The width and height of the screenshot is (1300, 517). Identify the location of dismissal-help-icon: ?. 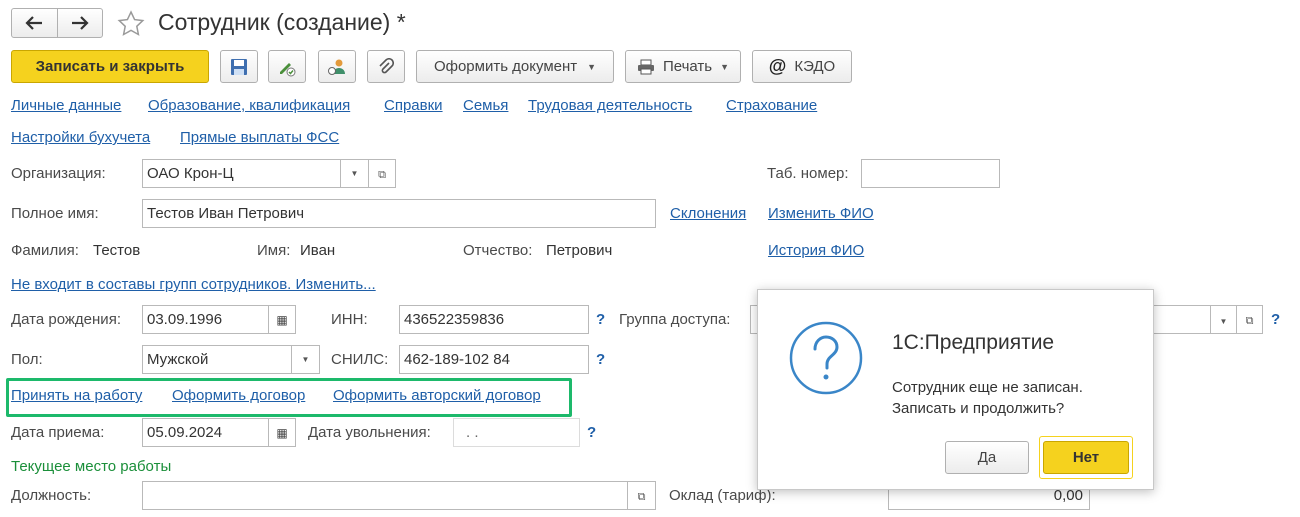
(591, 432).